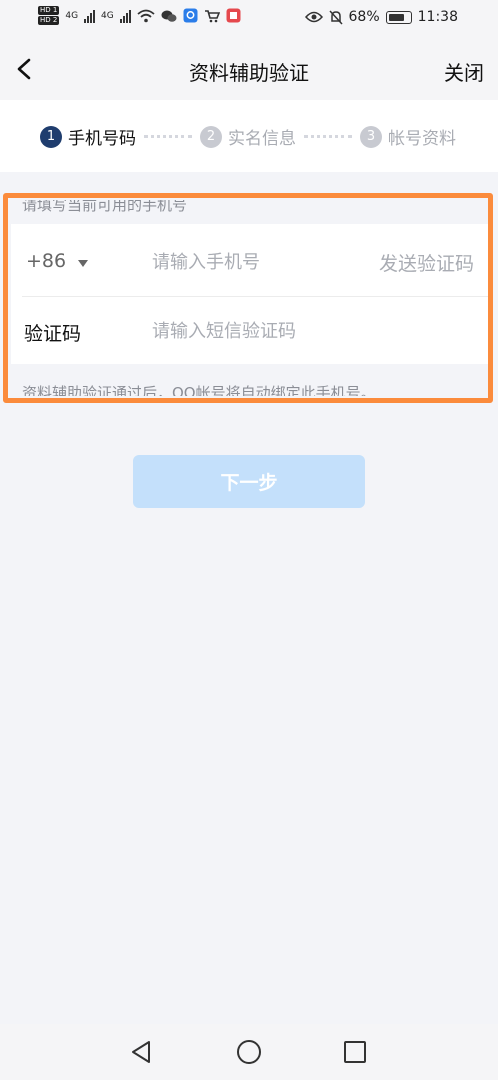 This screenshot has width=498, height=1080. Describe the element at coordinates (313, 17) in the screenshot. I see `eye-icon` at that location.